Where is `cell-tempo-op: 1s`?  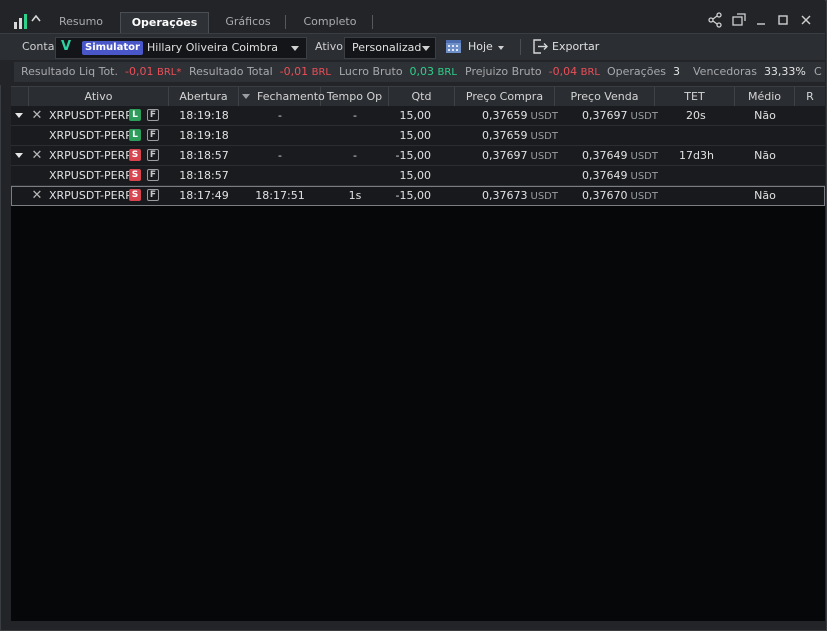
cell-tempo-op: 1s is located at coordinates (355, 195).